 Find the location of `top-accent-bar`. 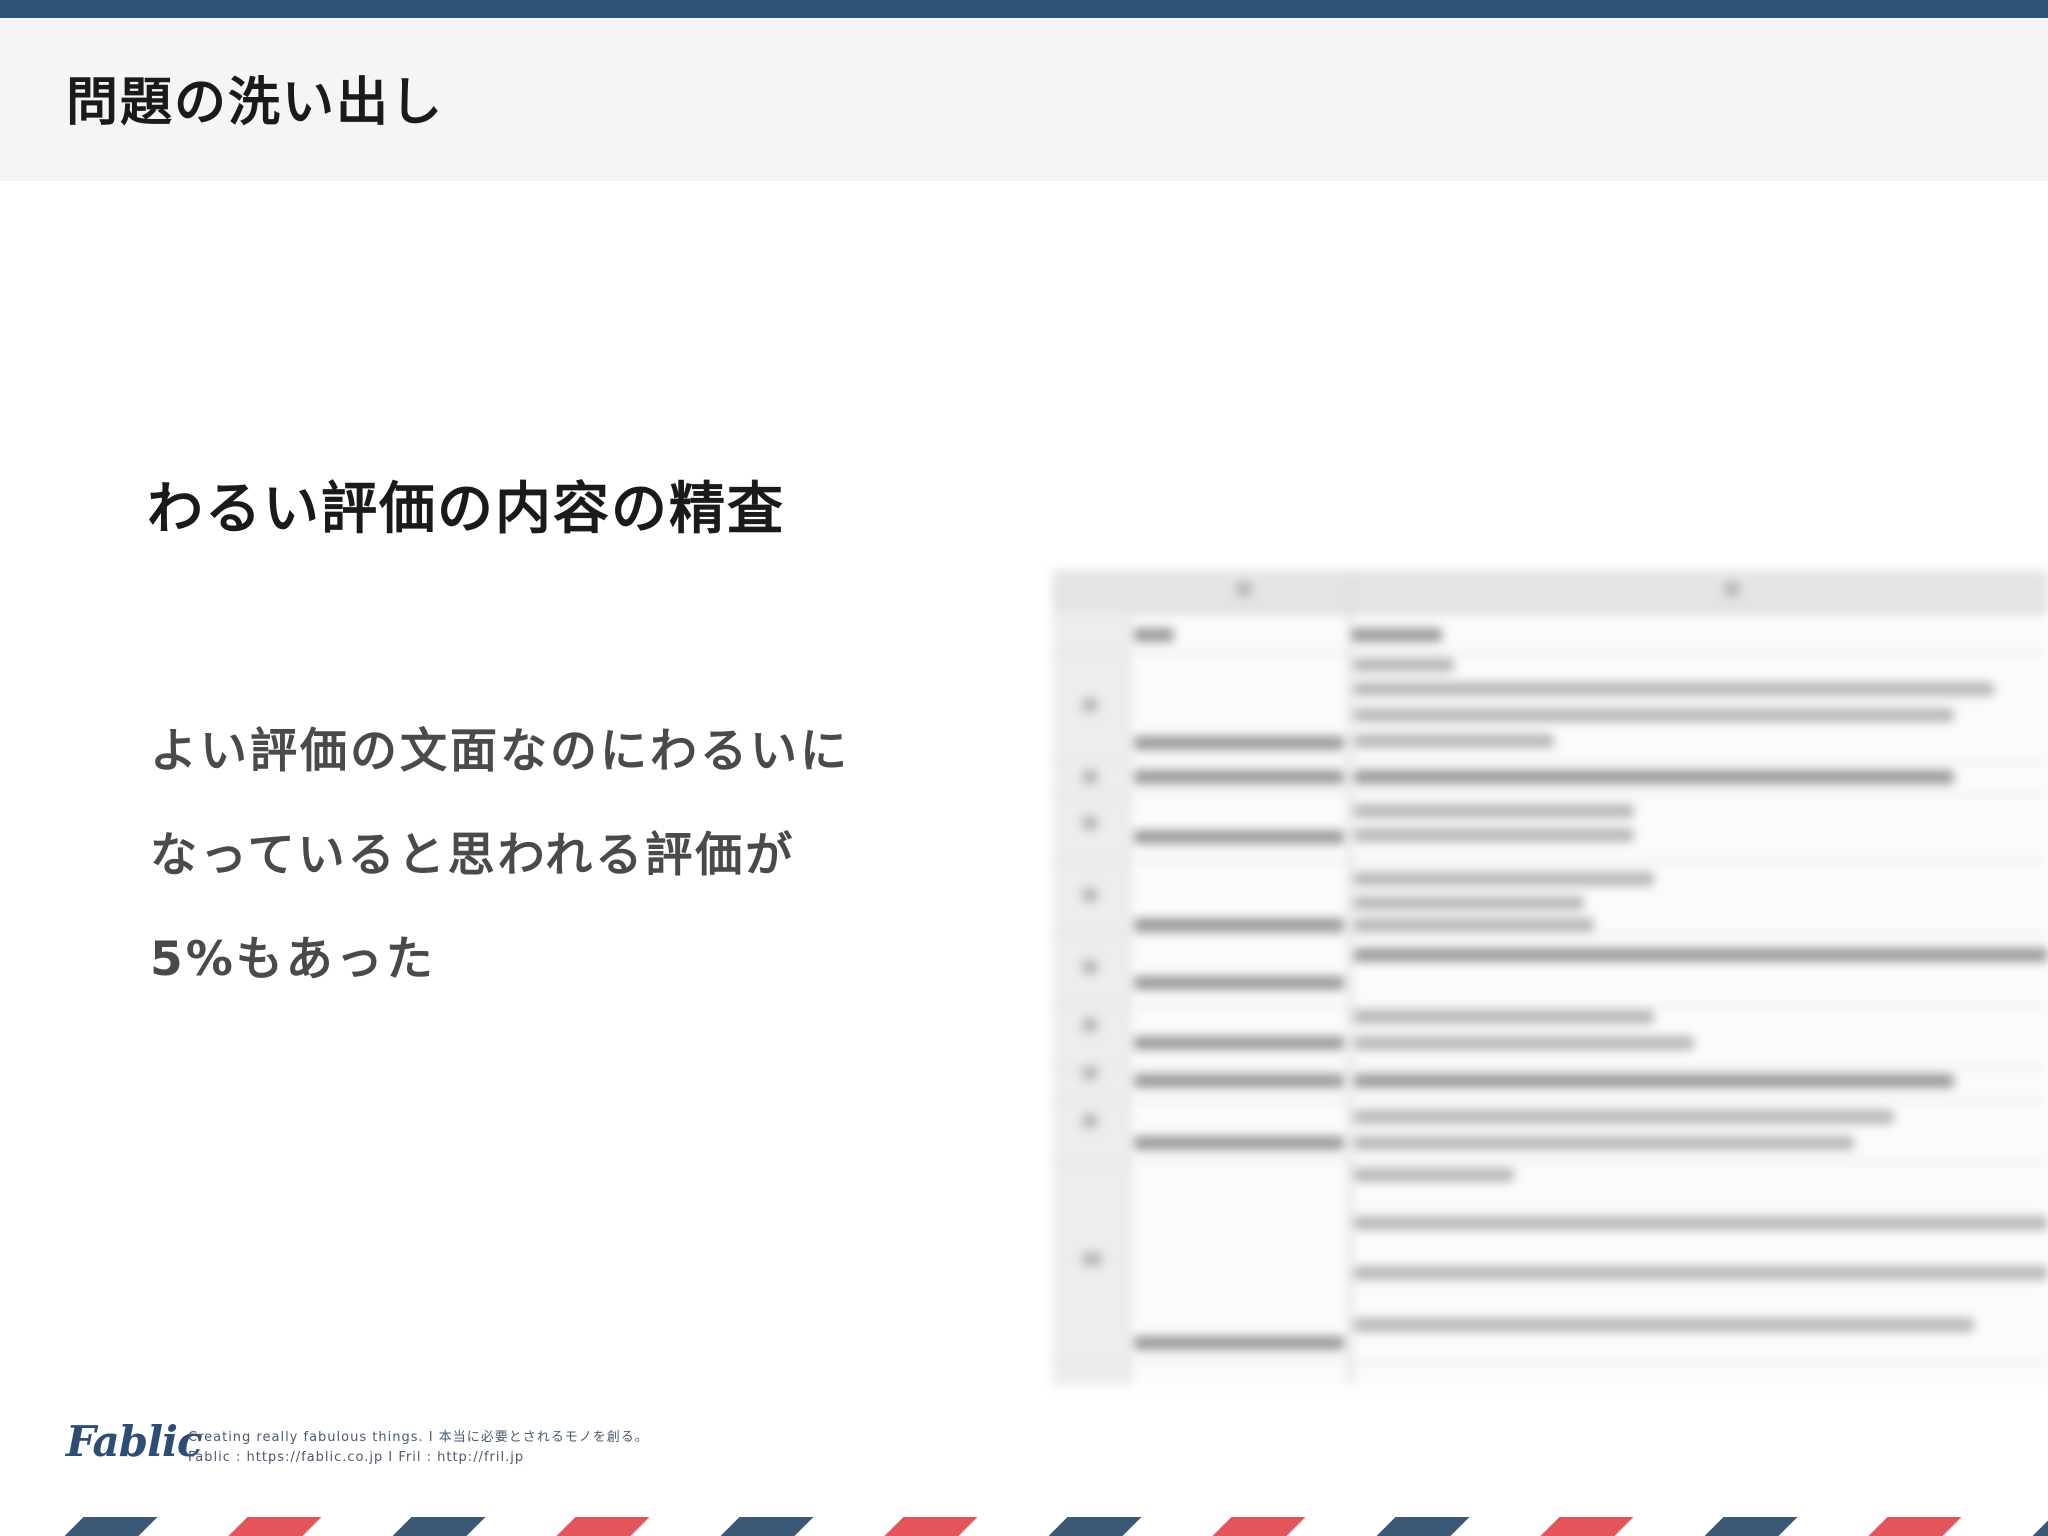

top-accent-bar is located at coordinates (1024, 9).